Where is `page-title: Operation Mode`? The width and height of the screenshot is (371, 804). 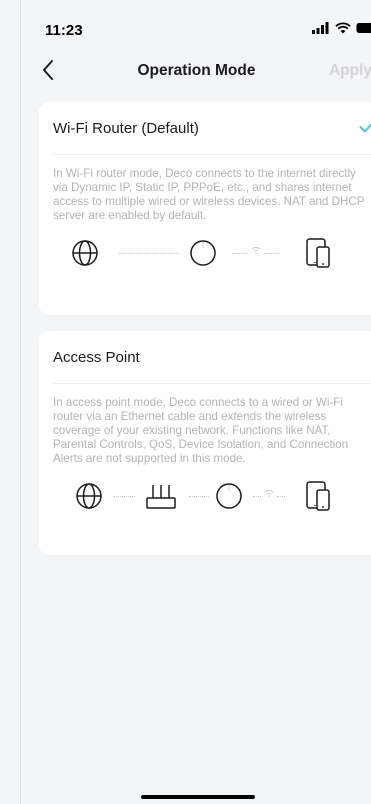 page-title: Operation Mode is located at coordinates (196, 70).